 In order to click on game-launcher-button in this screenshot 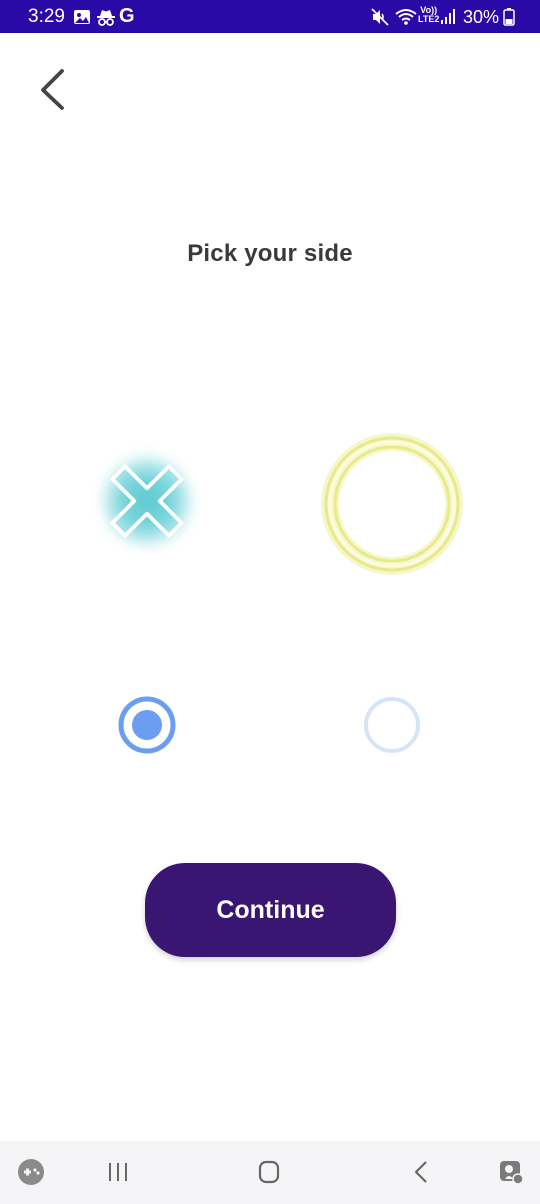, I will do `click(31, 1172)`.